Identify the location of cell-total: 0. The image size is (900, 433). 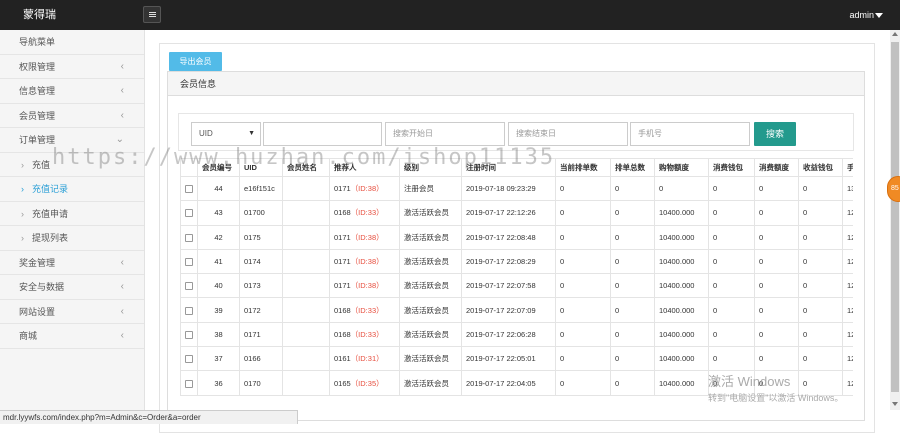
(632, 213).